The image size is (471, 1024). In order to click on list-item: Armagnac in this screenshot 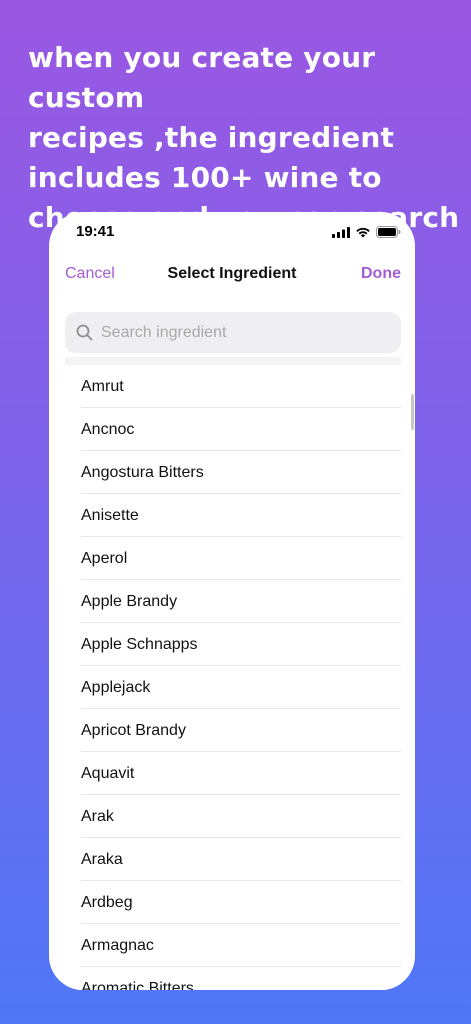, I will do `click(233, 945)`.